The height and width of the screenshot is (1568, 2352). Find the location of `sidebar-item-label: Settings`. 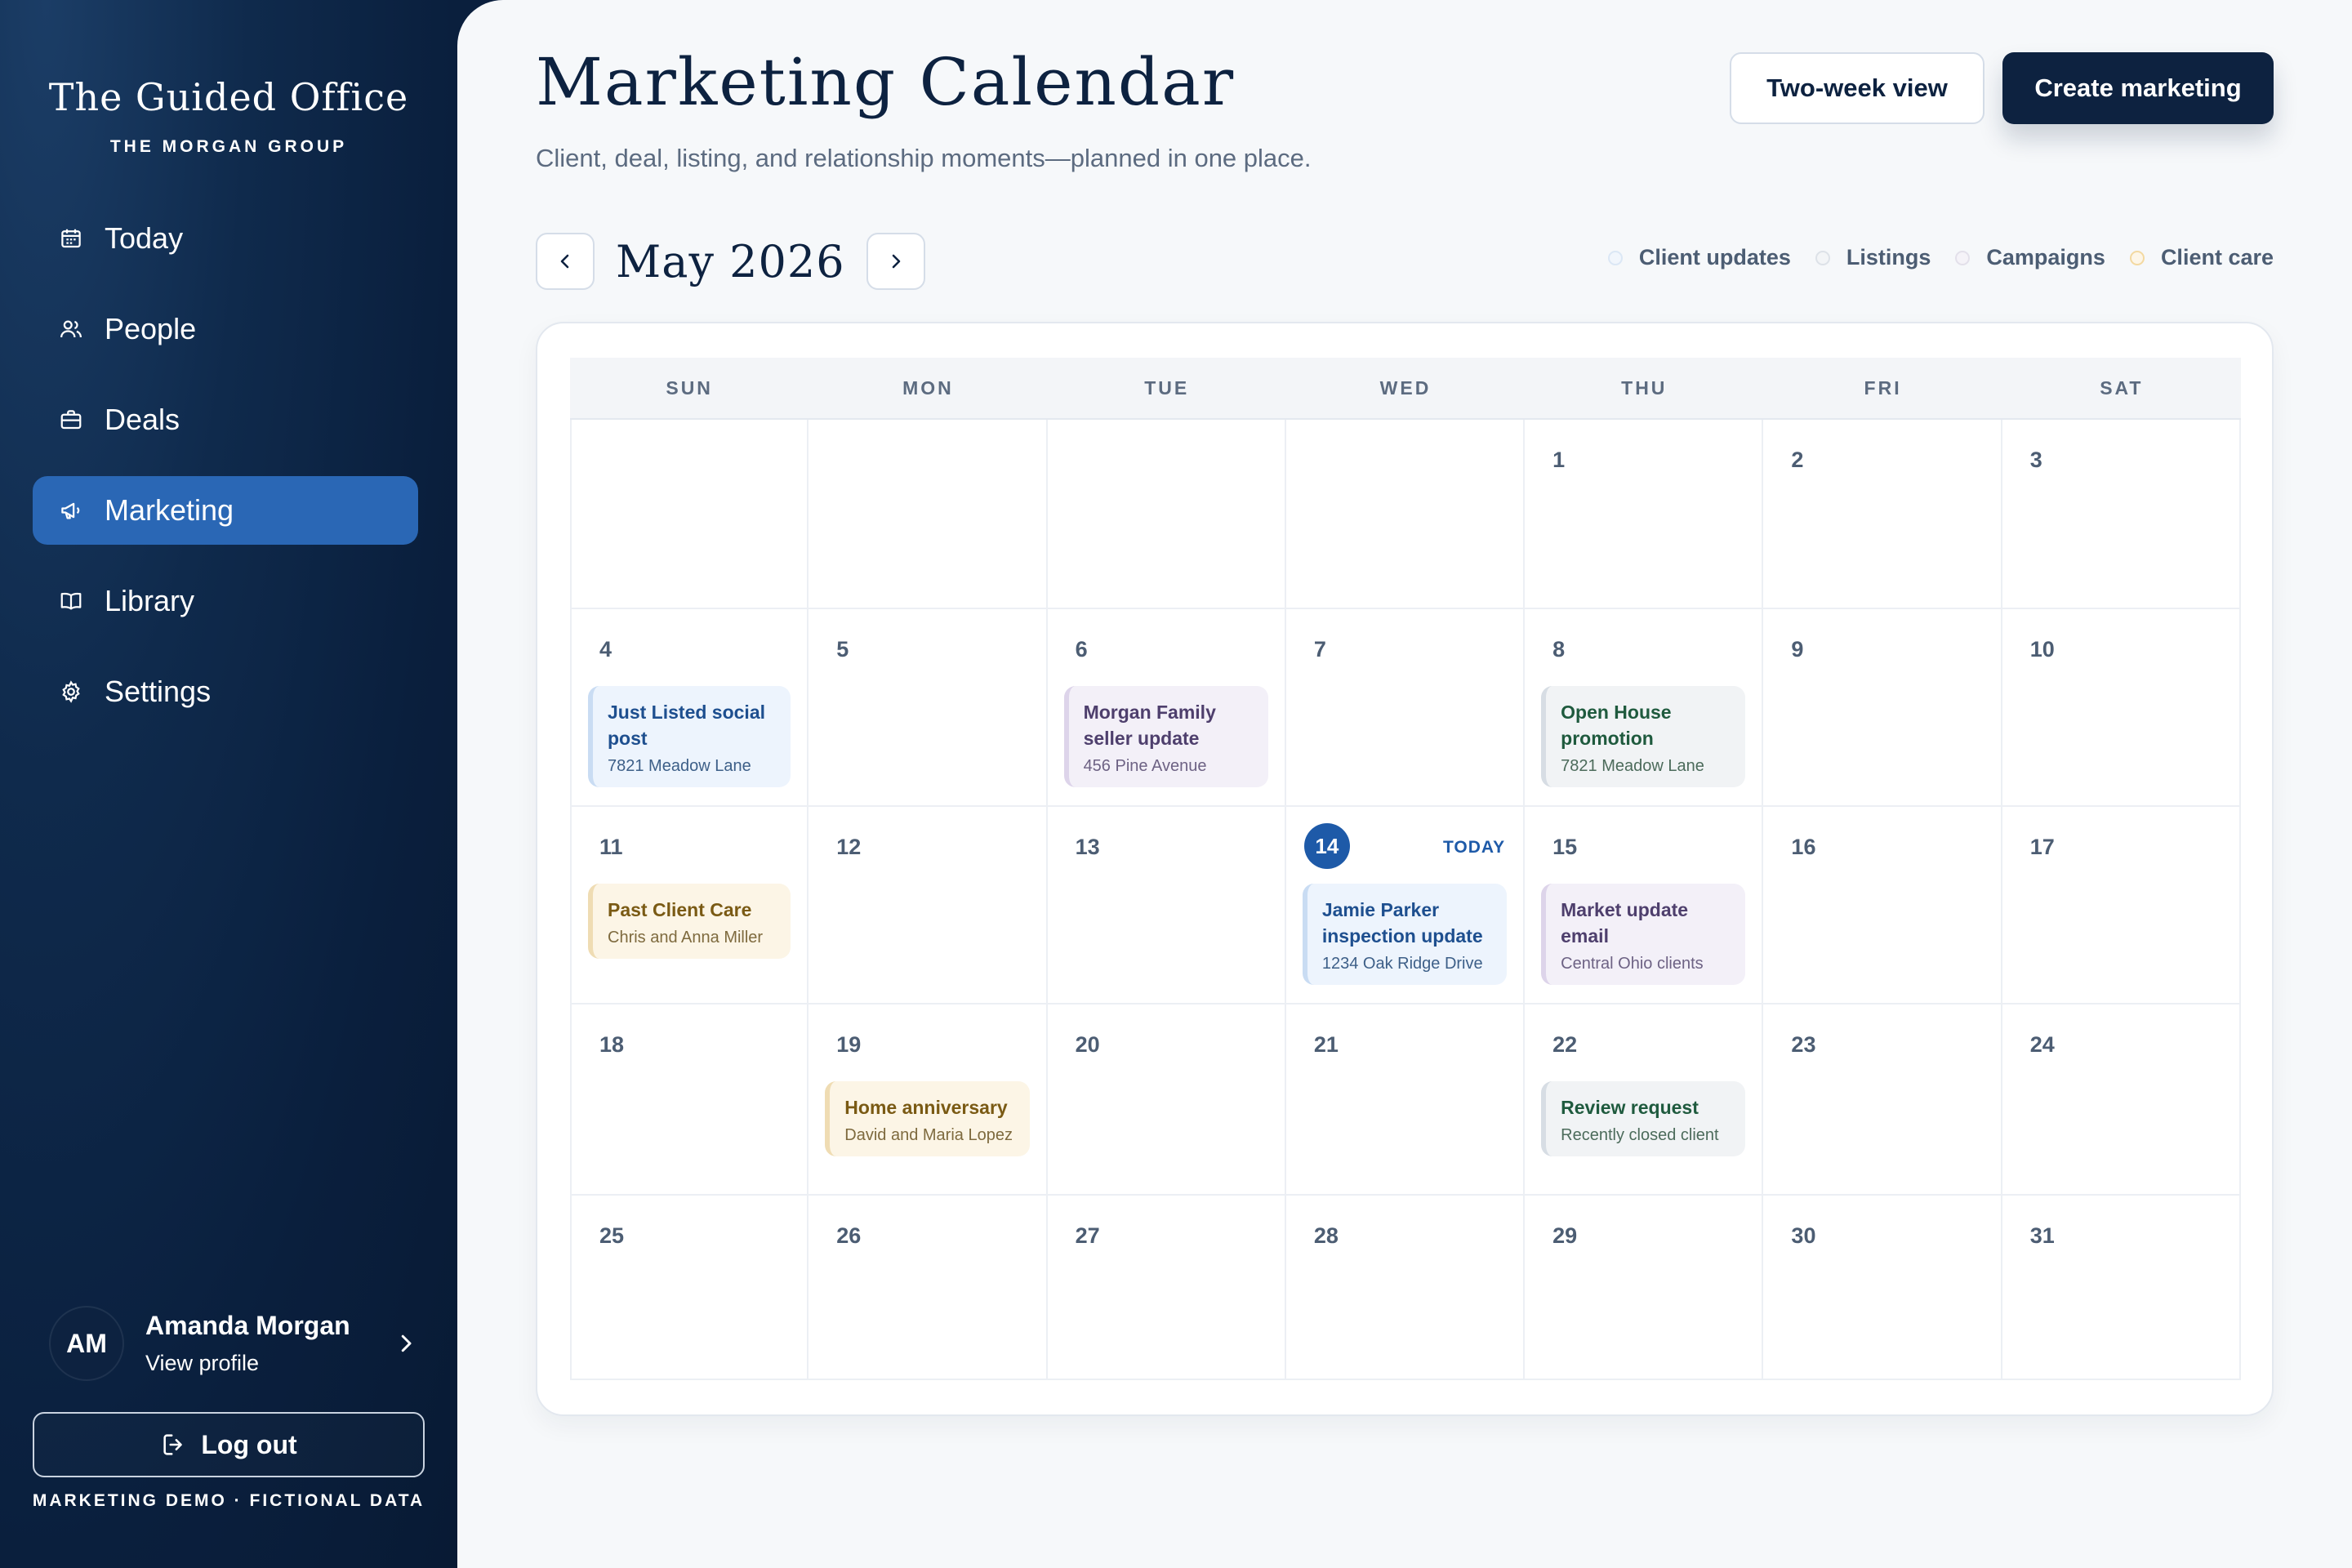

sidebar-item-label: Settings is located at coordinates (158, 691).